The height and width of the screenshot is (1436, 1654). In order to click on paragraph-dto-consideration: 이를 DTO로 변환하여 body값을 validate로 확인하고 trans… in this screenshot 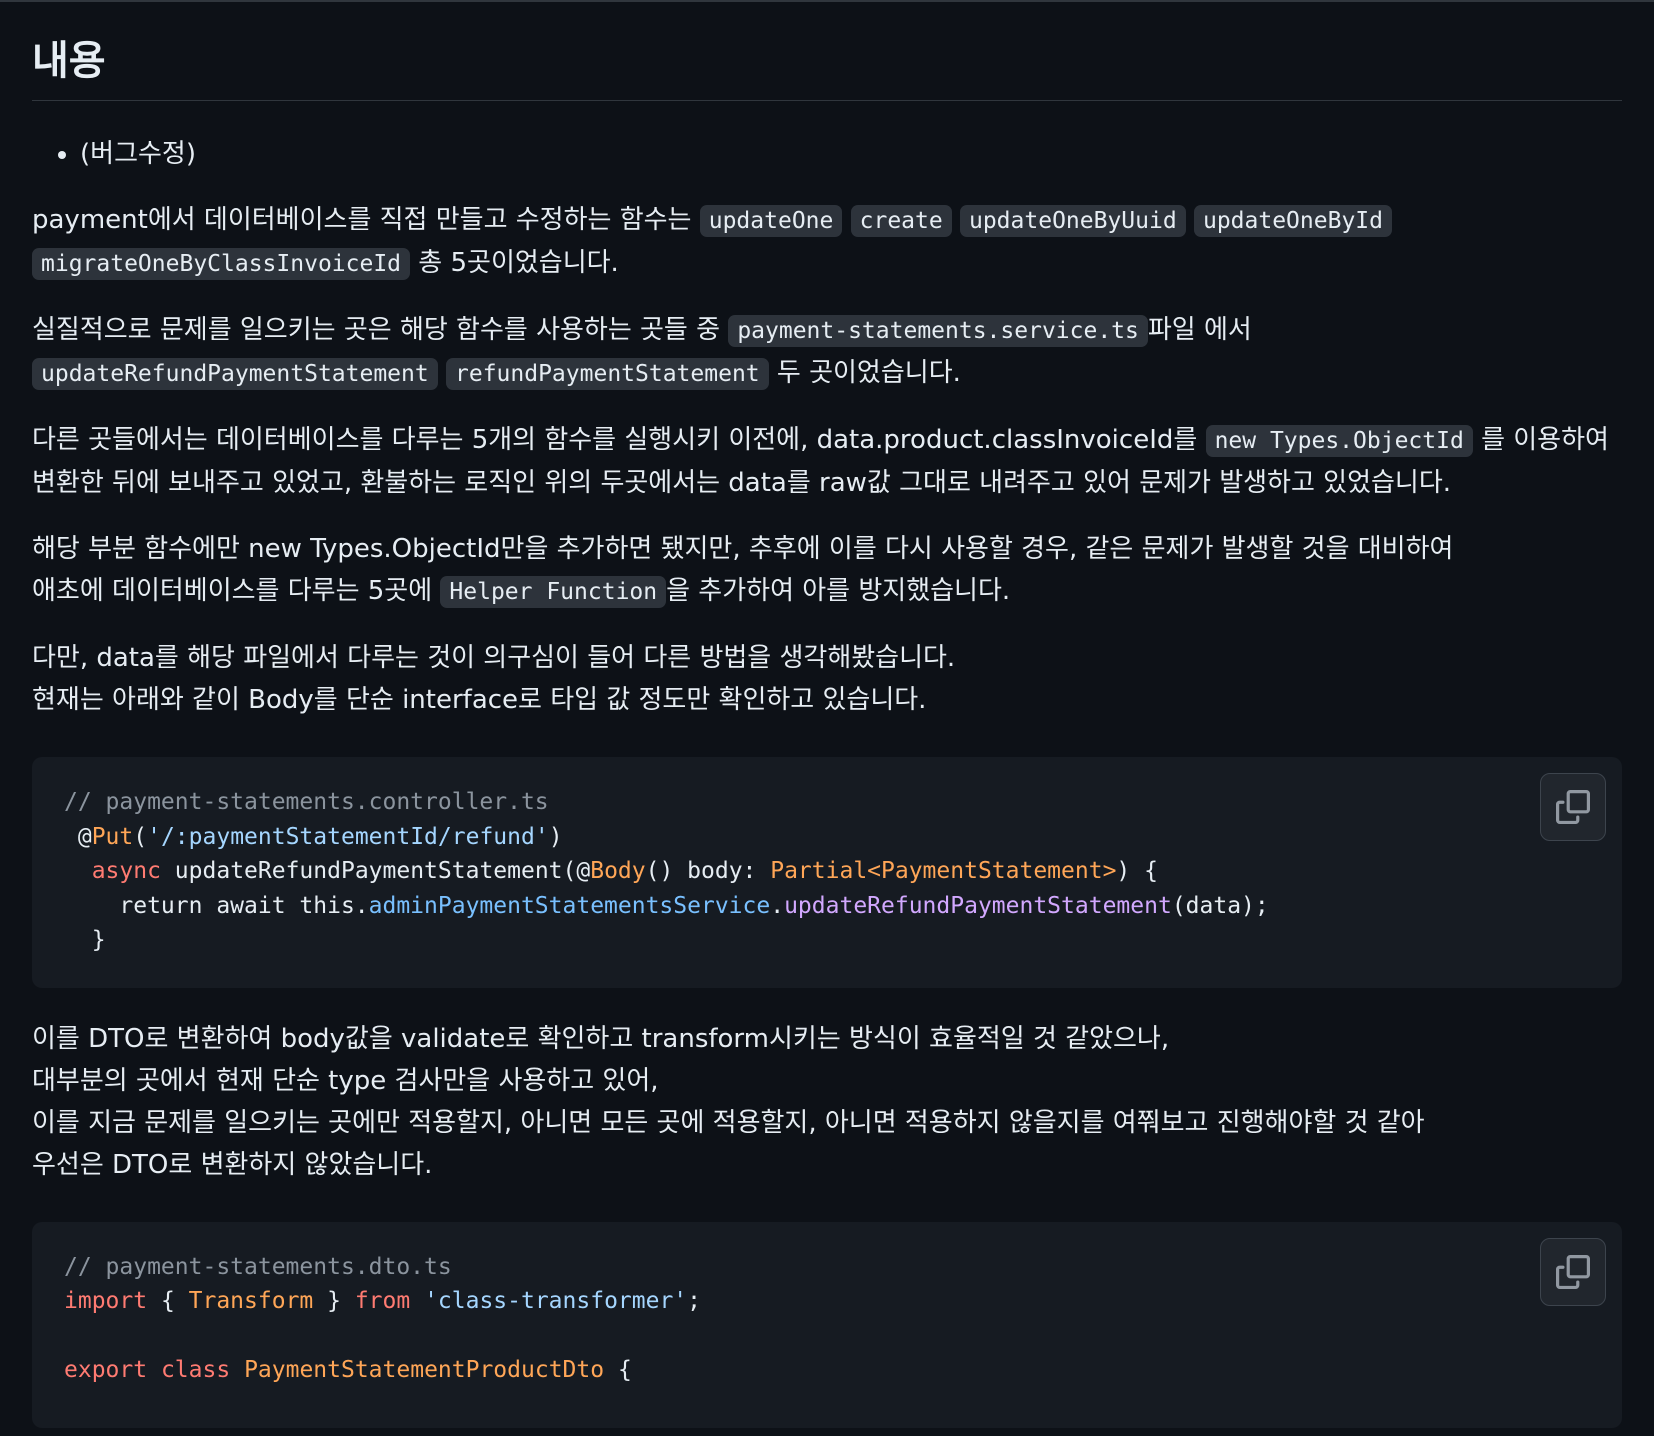, I will do `click(728, 1101)`.